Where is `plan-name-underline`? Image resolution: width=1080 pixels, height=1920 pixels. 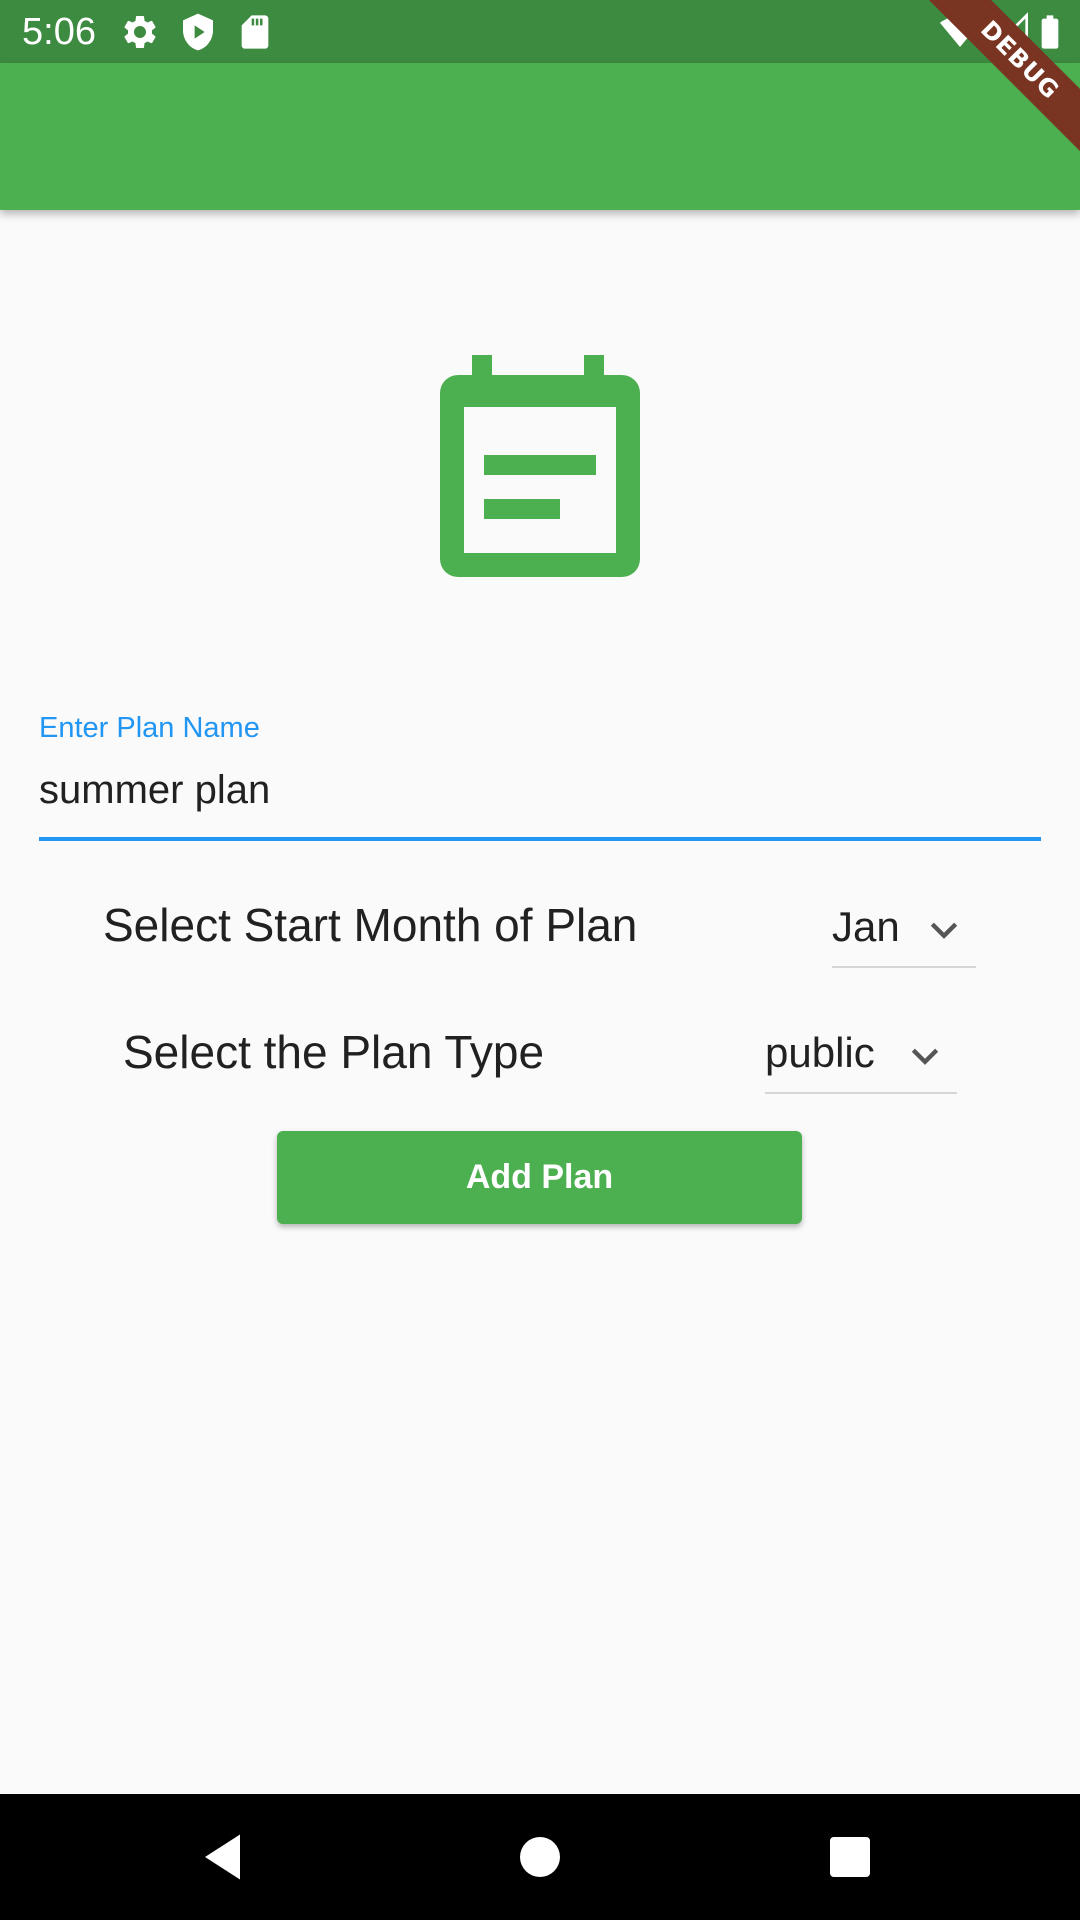
plan-name-underline is located at coordinates (540, 839).